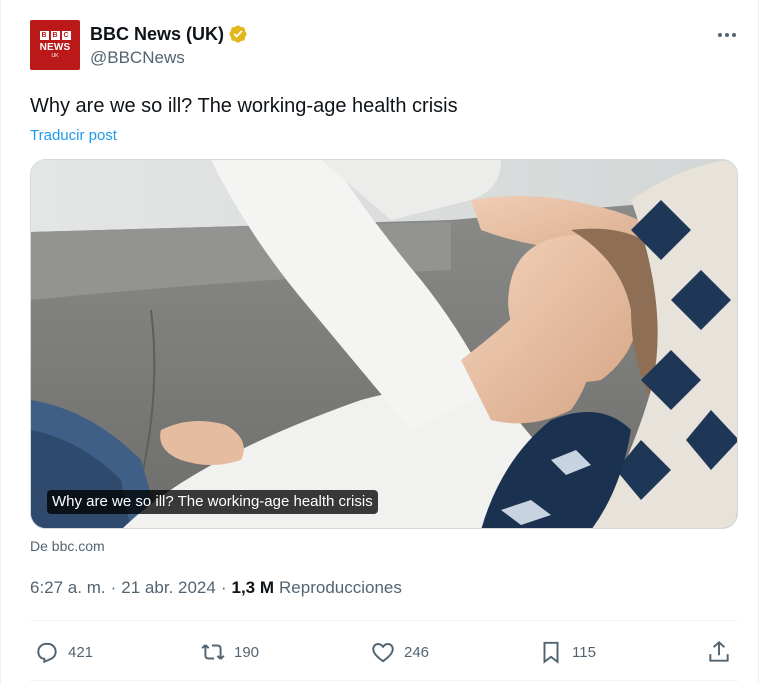  Describe the element at coordinates (417, 652) in the screenshot. I see `like-count: 246` at that location.